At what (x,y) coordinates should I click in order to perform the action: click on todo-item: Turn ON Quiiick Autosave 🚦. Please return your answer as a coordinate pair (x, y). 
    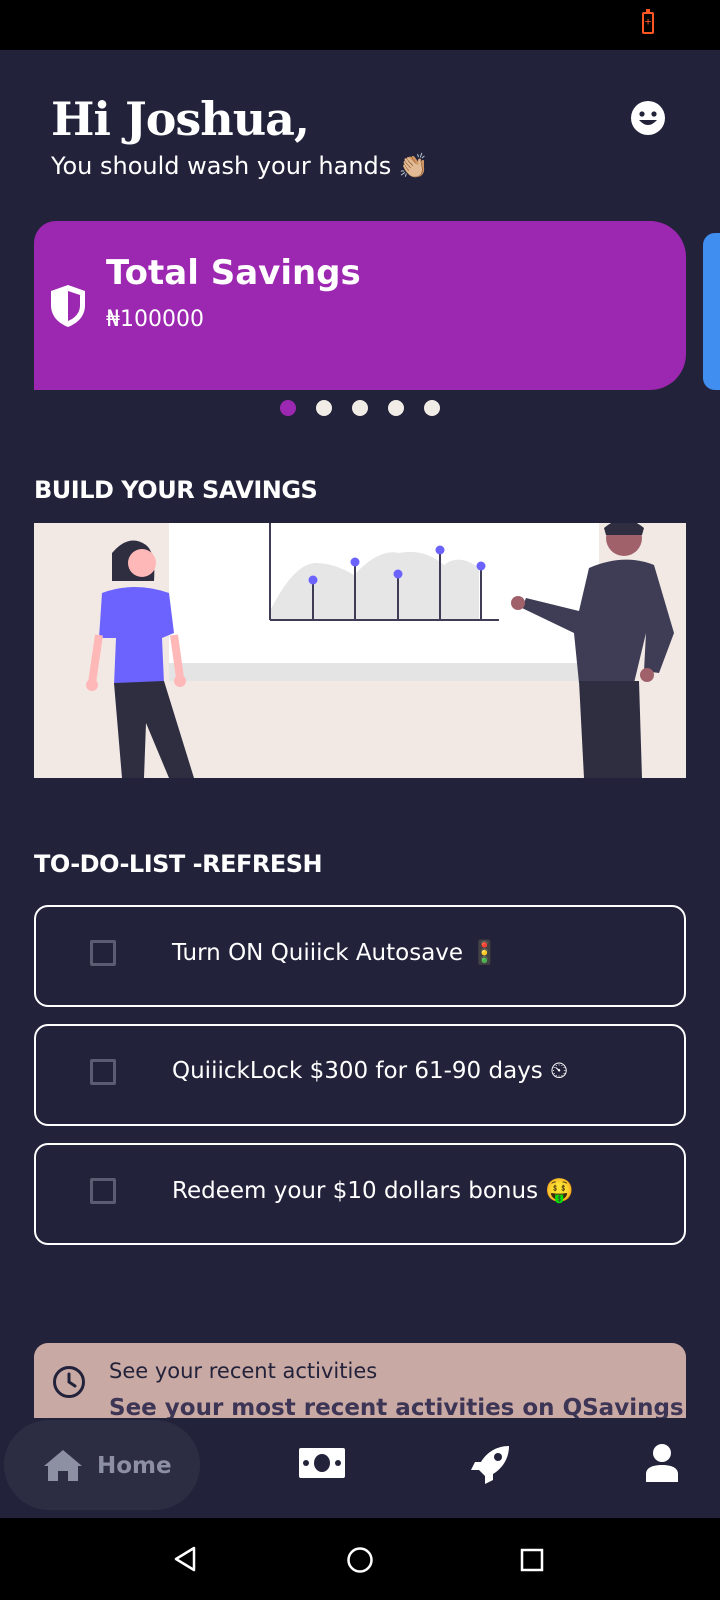
    Looking at the image, I should click on (360, 956).